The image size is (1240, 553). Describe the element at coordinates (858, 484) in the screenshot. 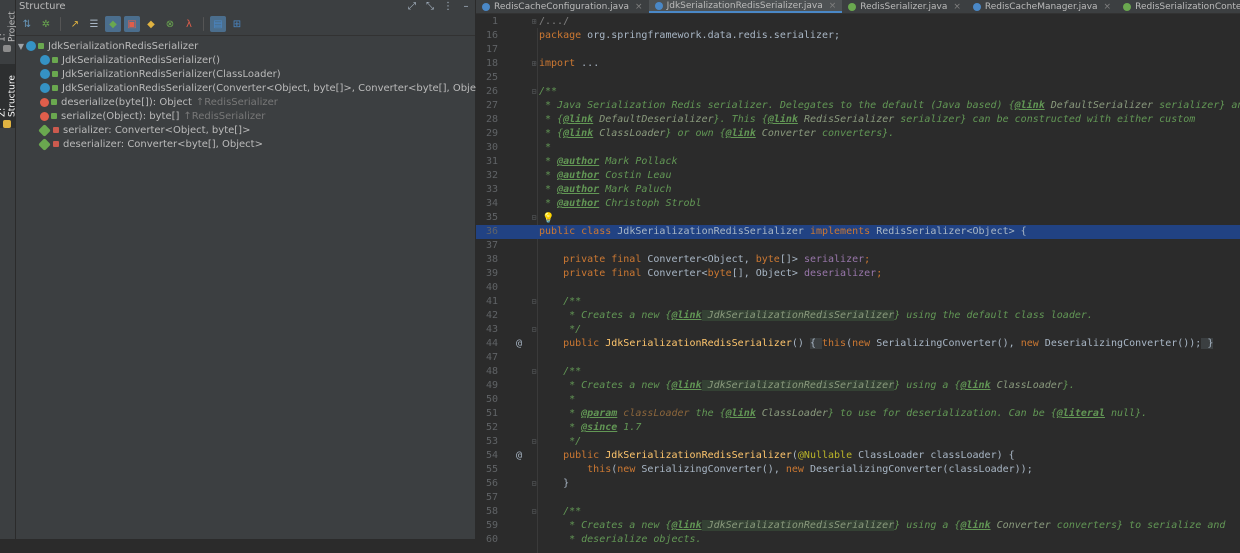

I see `code-line: 56 ⊟ }` at that location.